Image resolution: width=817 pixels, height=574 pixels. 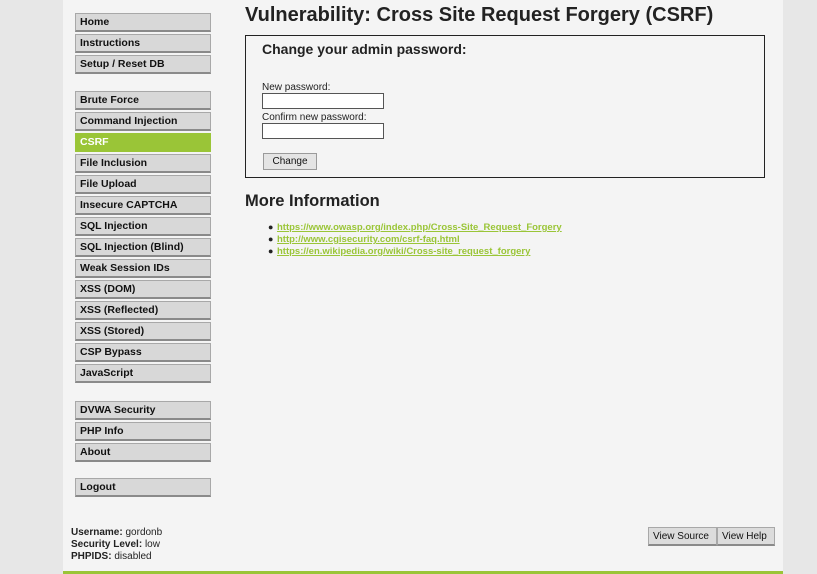 What do you see at coordinates (143, 184) in the screenshot?
I see `menu-item-file-upload: File Upload` at bounding box center [143, 184].